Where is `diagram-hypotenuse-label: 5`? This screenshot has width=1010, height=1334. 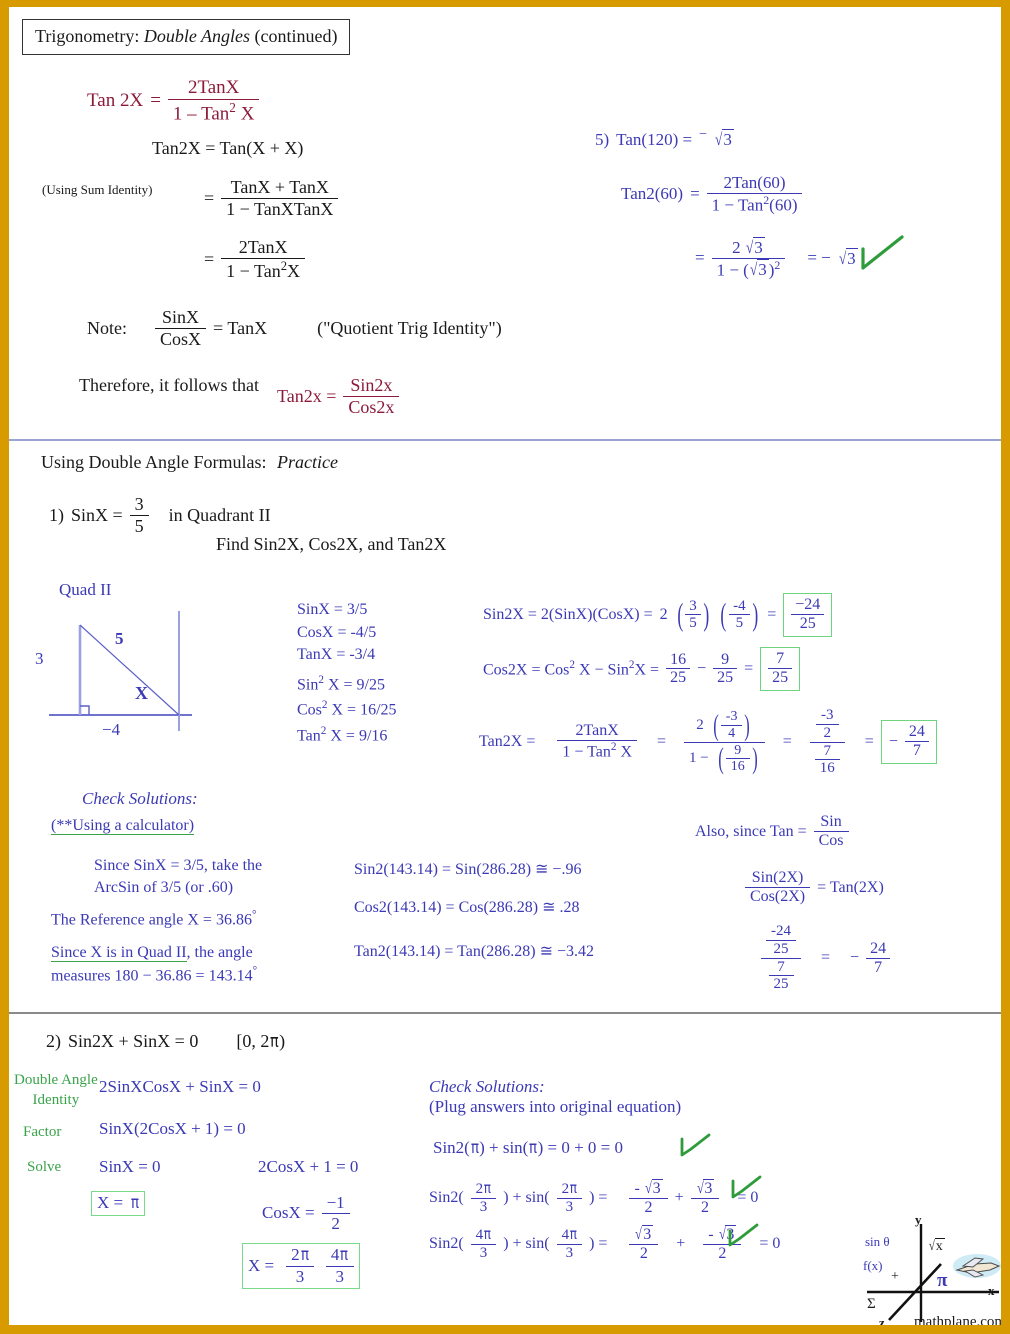 diagram-hypotenuse-label: 5 is located at coordinates (119, 638).